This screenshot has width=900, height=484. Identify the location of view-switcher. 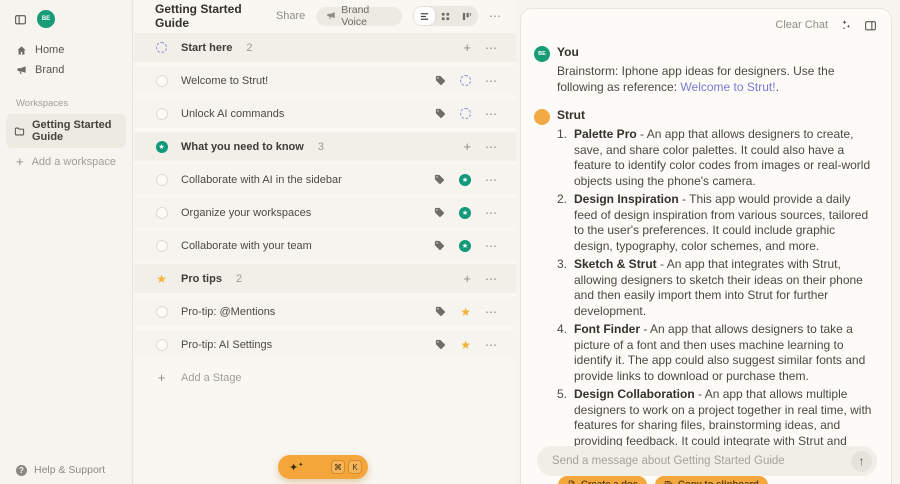
(445, 16).